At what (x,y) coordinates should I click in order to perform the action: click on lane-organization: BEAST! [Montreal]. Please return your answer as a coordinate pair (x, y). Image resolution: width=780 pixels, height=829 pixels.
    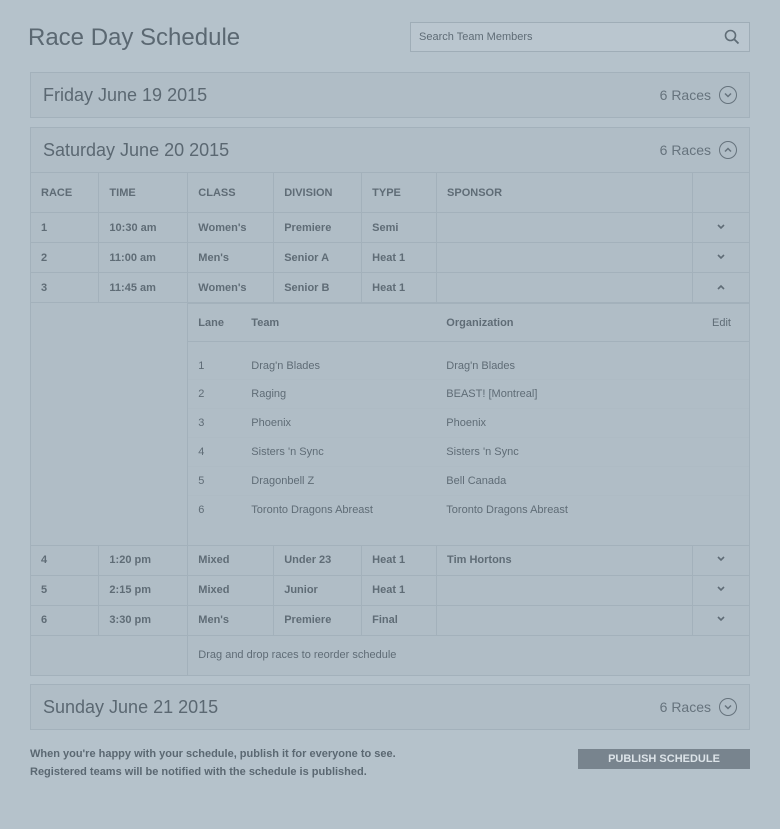
    Looking at the image, I should click on (592, 394).